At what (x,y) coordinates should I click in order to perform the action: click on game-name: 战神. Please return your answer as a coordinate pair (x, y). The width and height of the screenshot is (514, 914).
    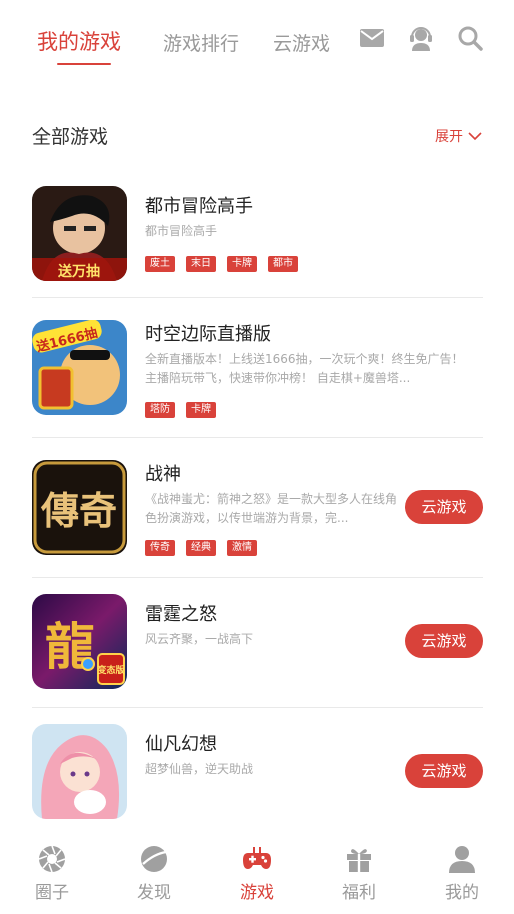
    Looking at the image, I should click on (163, 474).